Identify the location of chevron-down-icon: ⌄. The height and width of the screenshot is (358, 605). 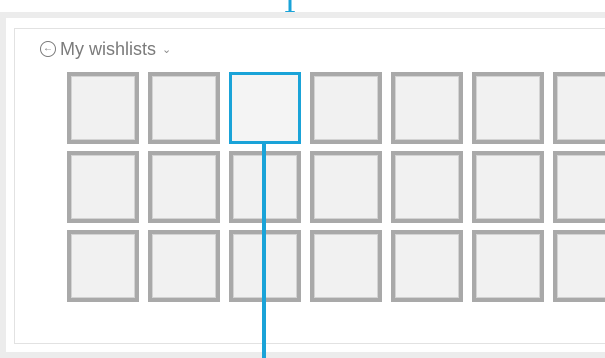
(166, 49).